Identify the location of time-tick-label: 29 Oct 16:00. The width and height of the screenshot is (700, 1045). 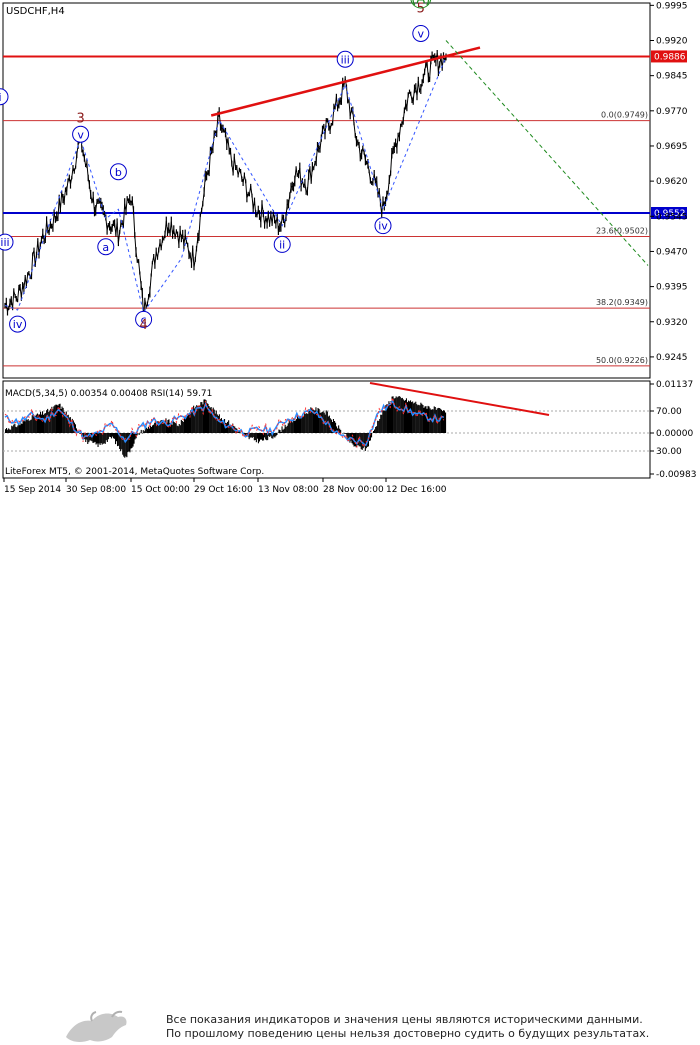
(223, 490).